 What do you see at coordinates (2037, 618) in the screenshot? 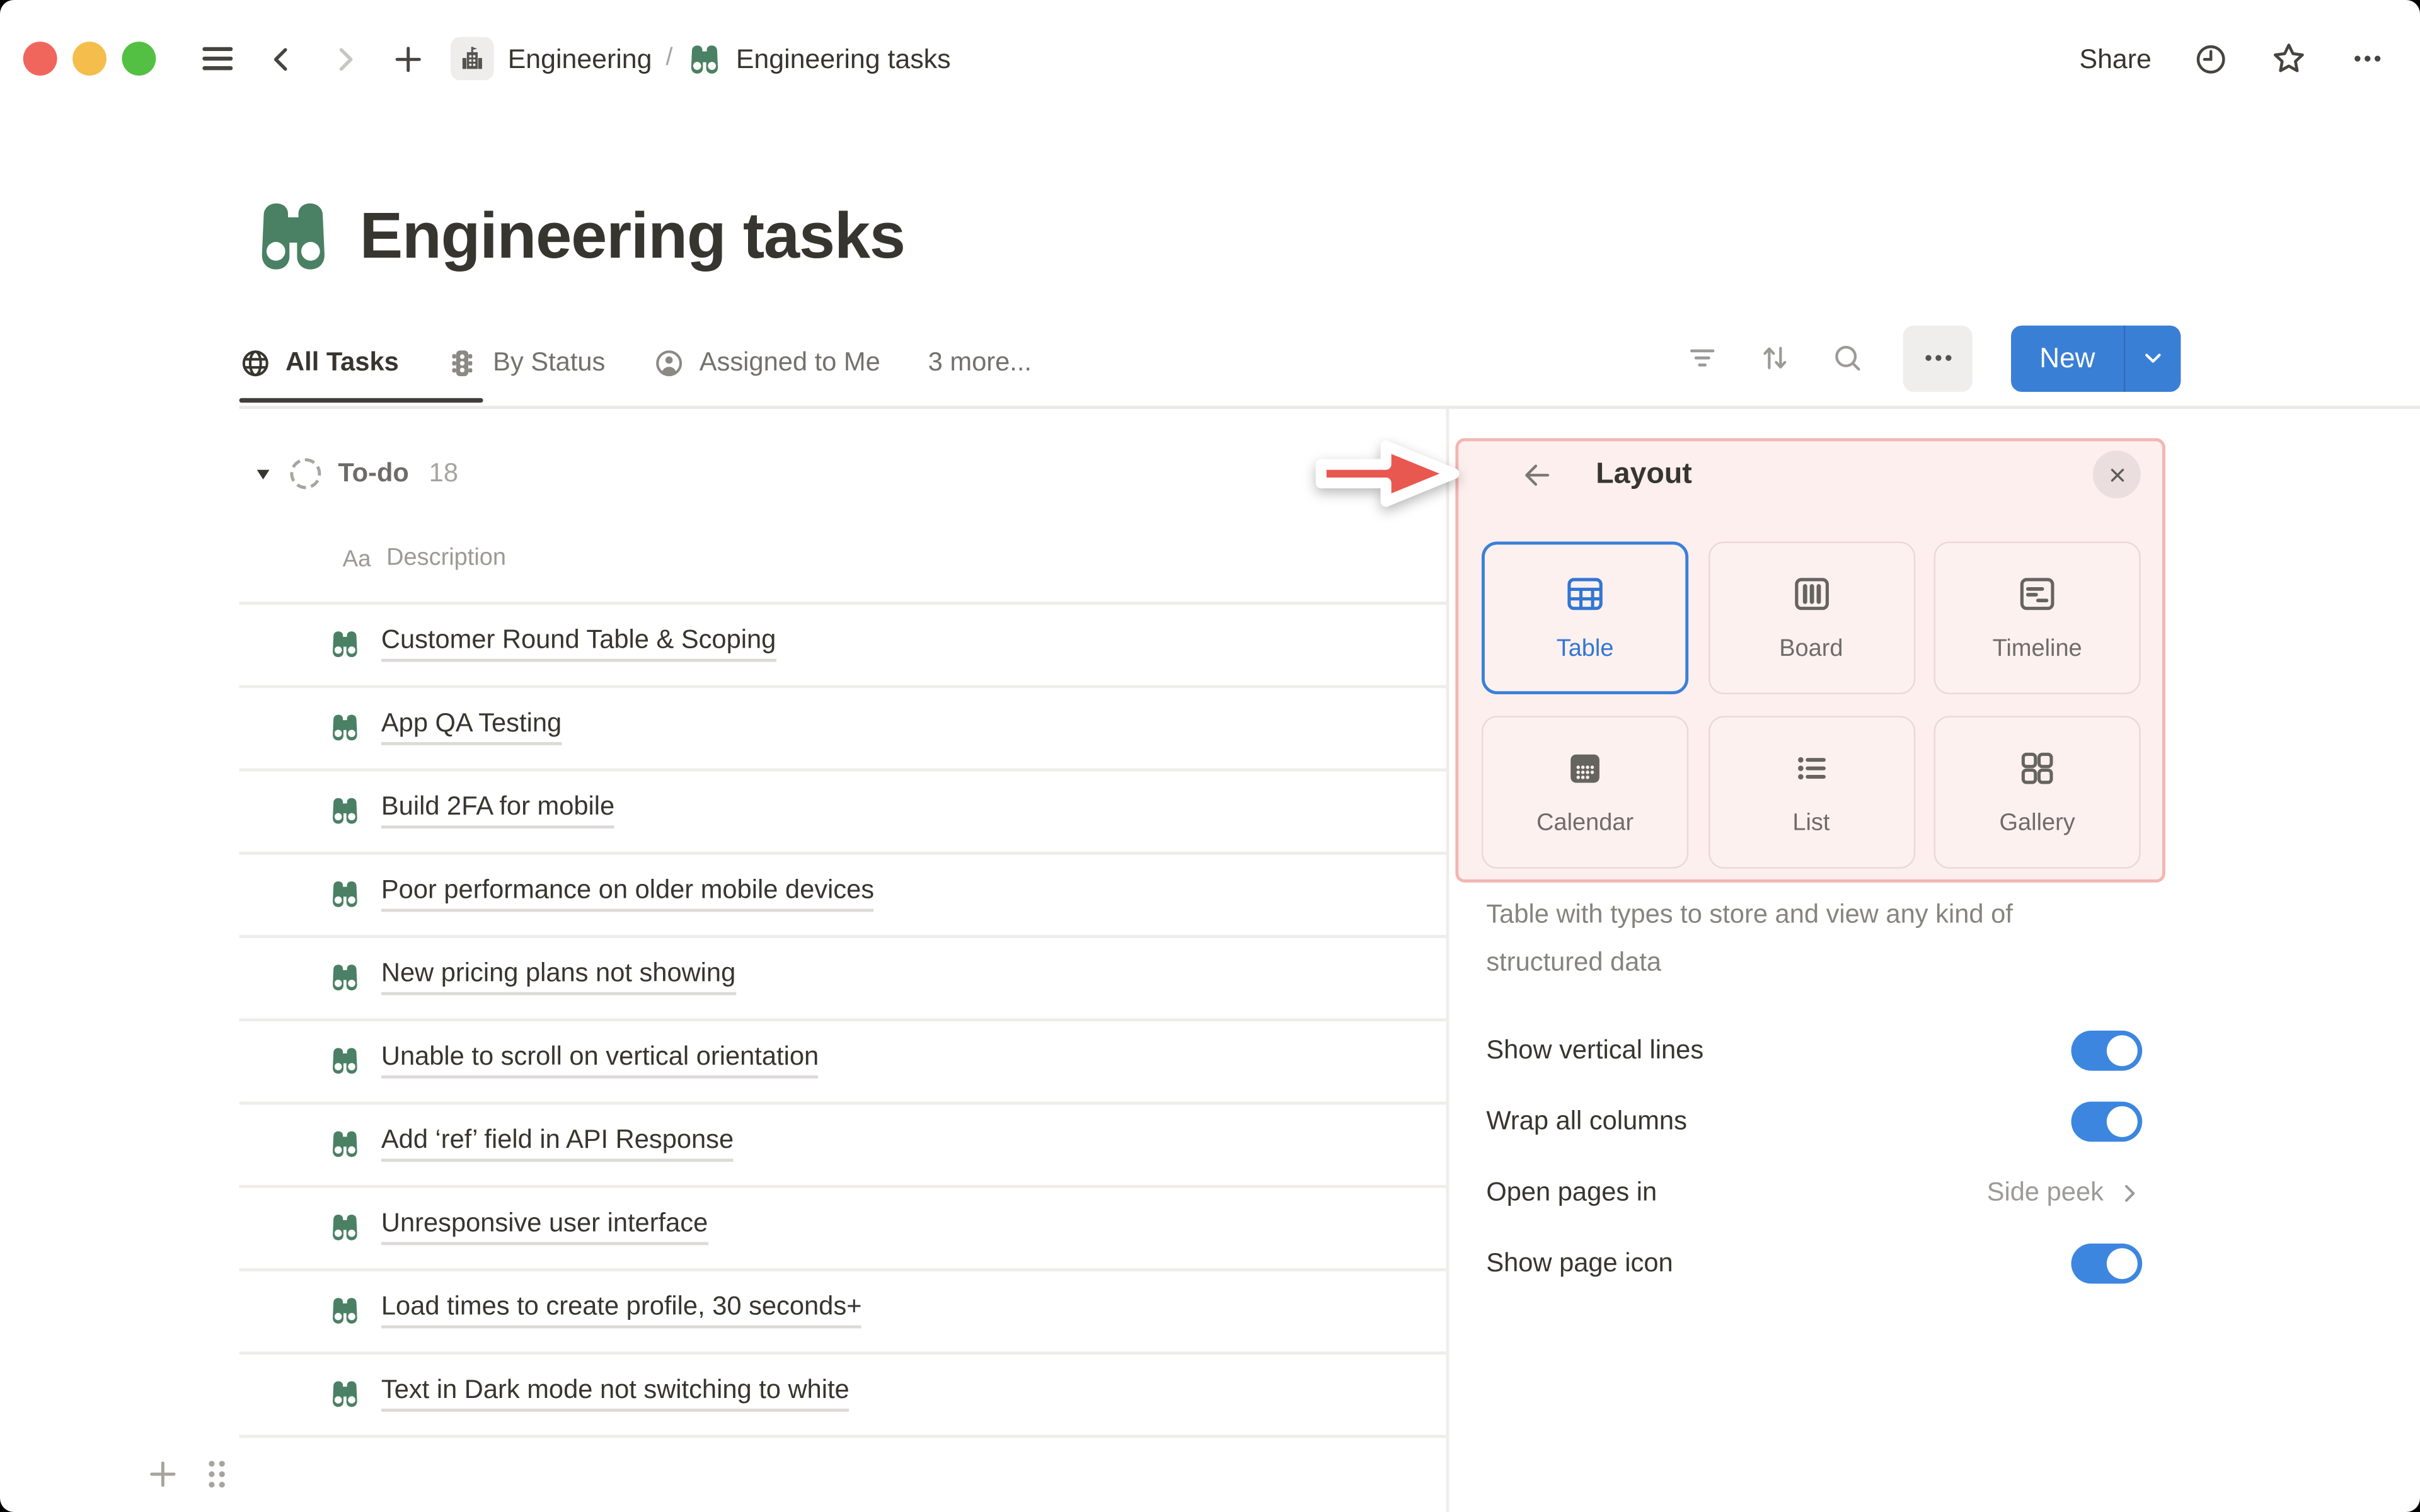
I see `layout-option-timeline: Timeline` at bounding box center [2037, 618].